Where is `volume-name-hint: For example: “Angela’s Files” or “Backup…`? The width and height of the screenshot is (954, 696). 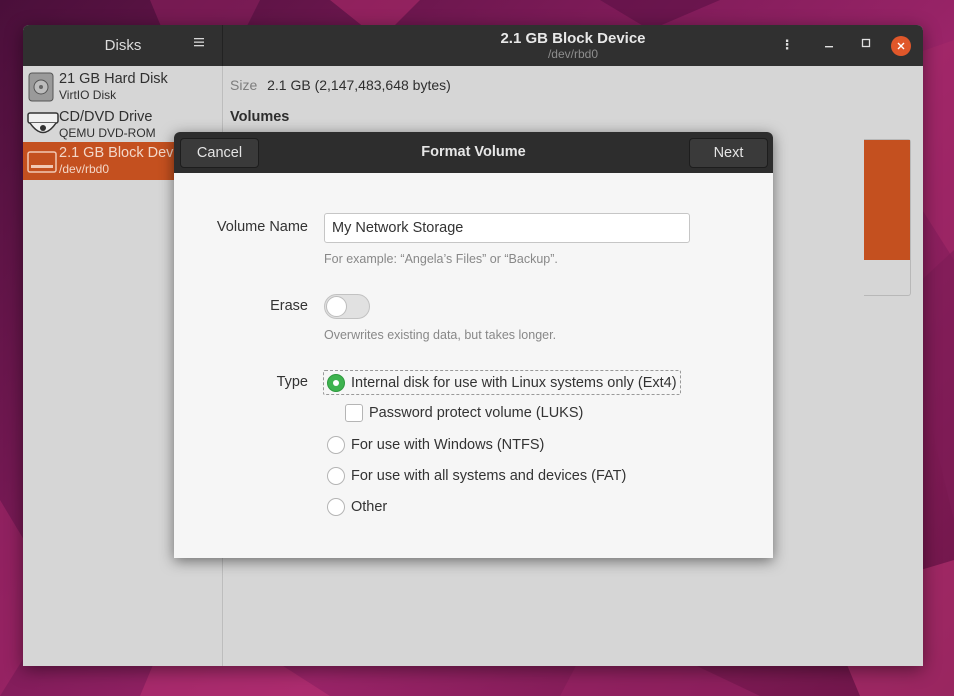 volume-name-hint: For example: “Angela’s Files” or “Backup… is located at coordinates (441, 259).